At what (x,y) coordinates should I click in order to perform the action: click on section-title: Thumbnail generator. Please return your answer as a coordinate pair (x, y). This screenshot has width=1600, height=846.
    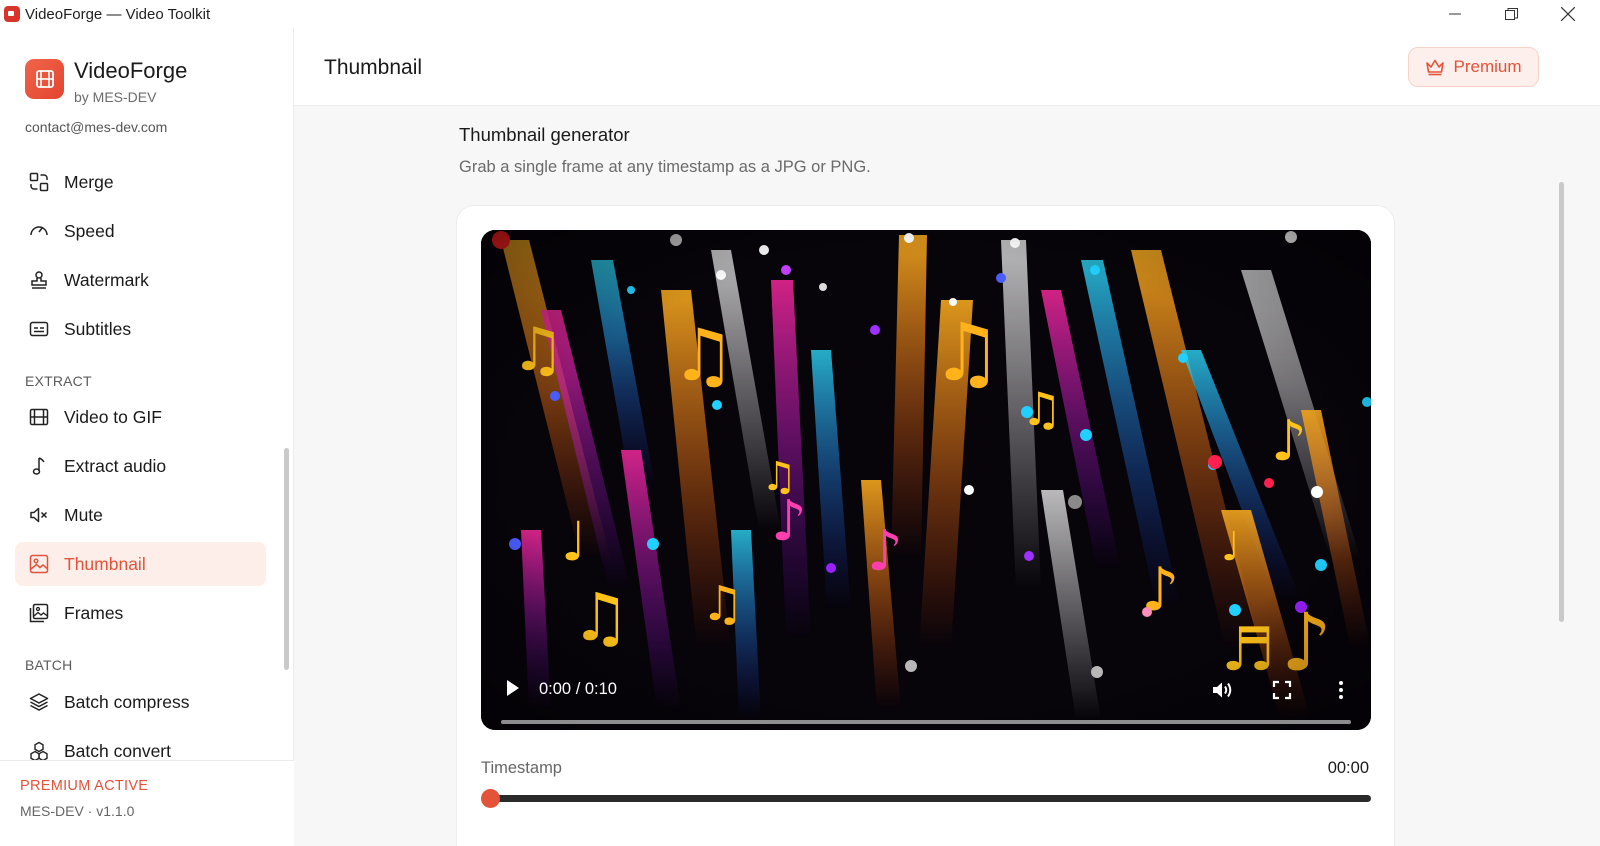
    Looking at the image, I should click on (544, 134).